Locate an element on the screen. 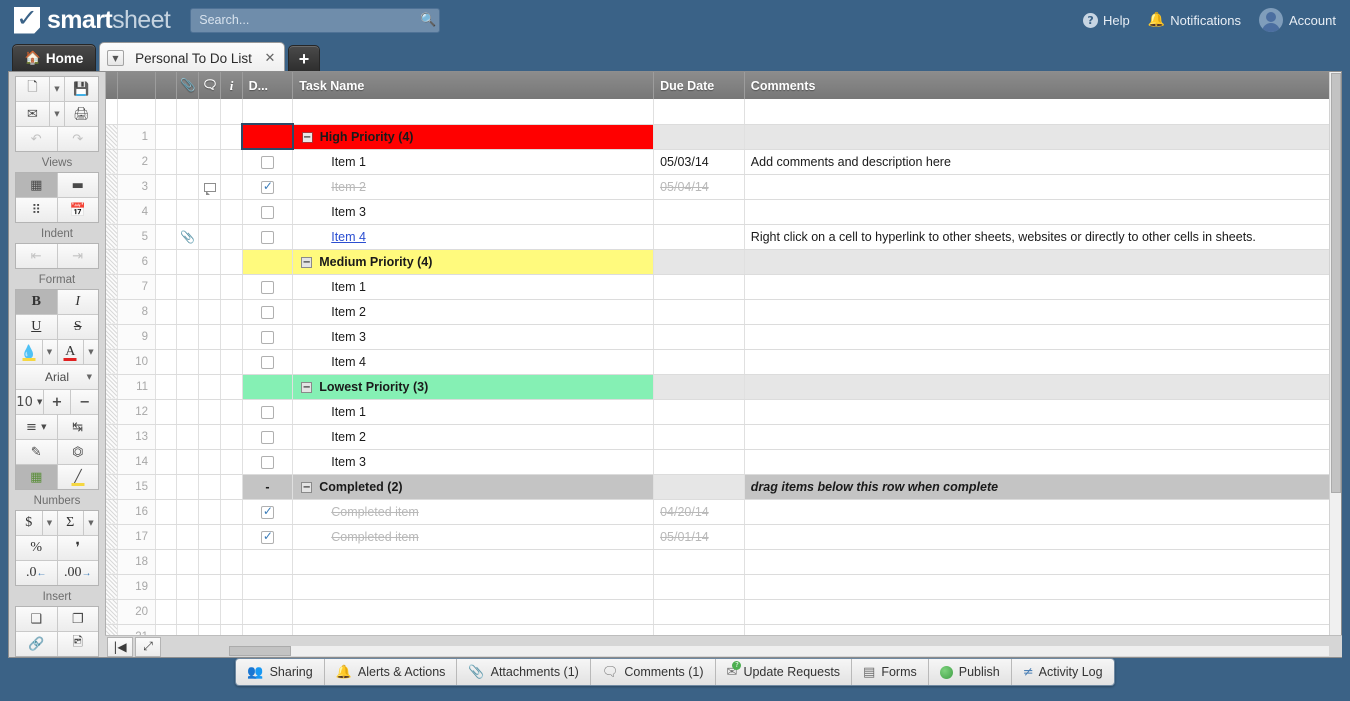 The image size is (1350, 701). task-name-cell is located at coordinates (473, 587).